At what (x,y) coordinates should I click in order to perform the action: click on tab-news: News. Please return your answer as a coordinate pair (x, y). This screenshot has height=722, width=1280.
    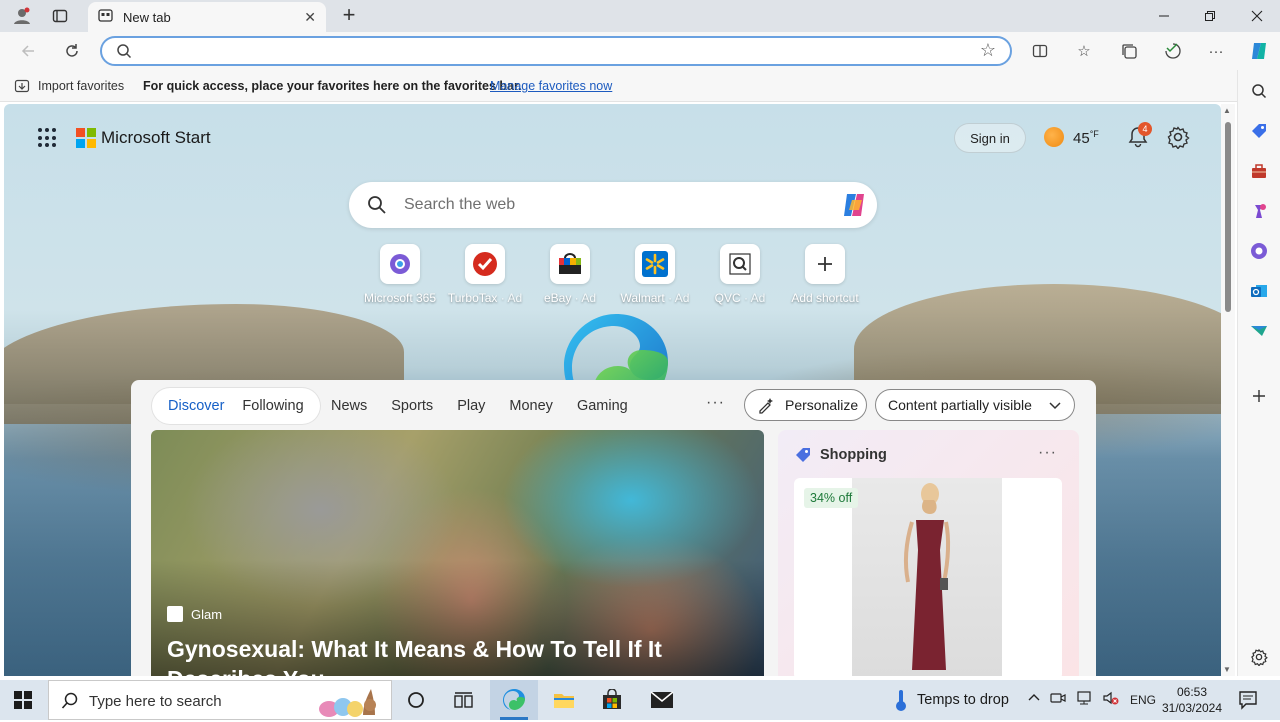
    Looking at the image, I should click on (349, 406).